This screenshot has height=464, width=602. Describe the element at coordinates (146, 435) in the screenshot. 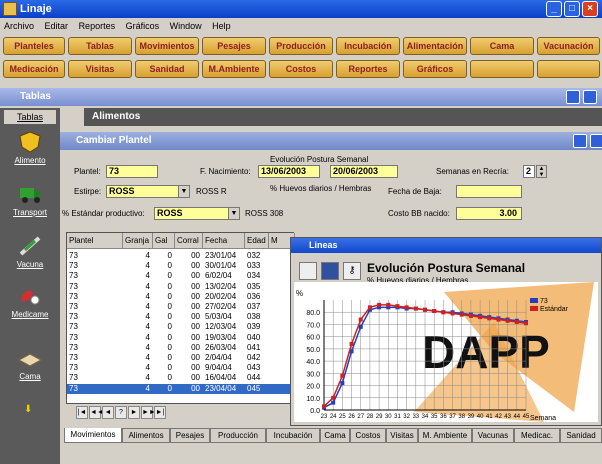

I see `tab-alimentos: Alimentos` at that location.